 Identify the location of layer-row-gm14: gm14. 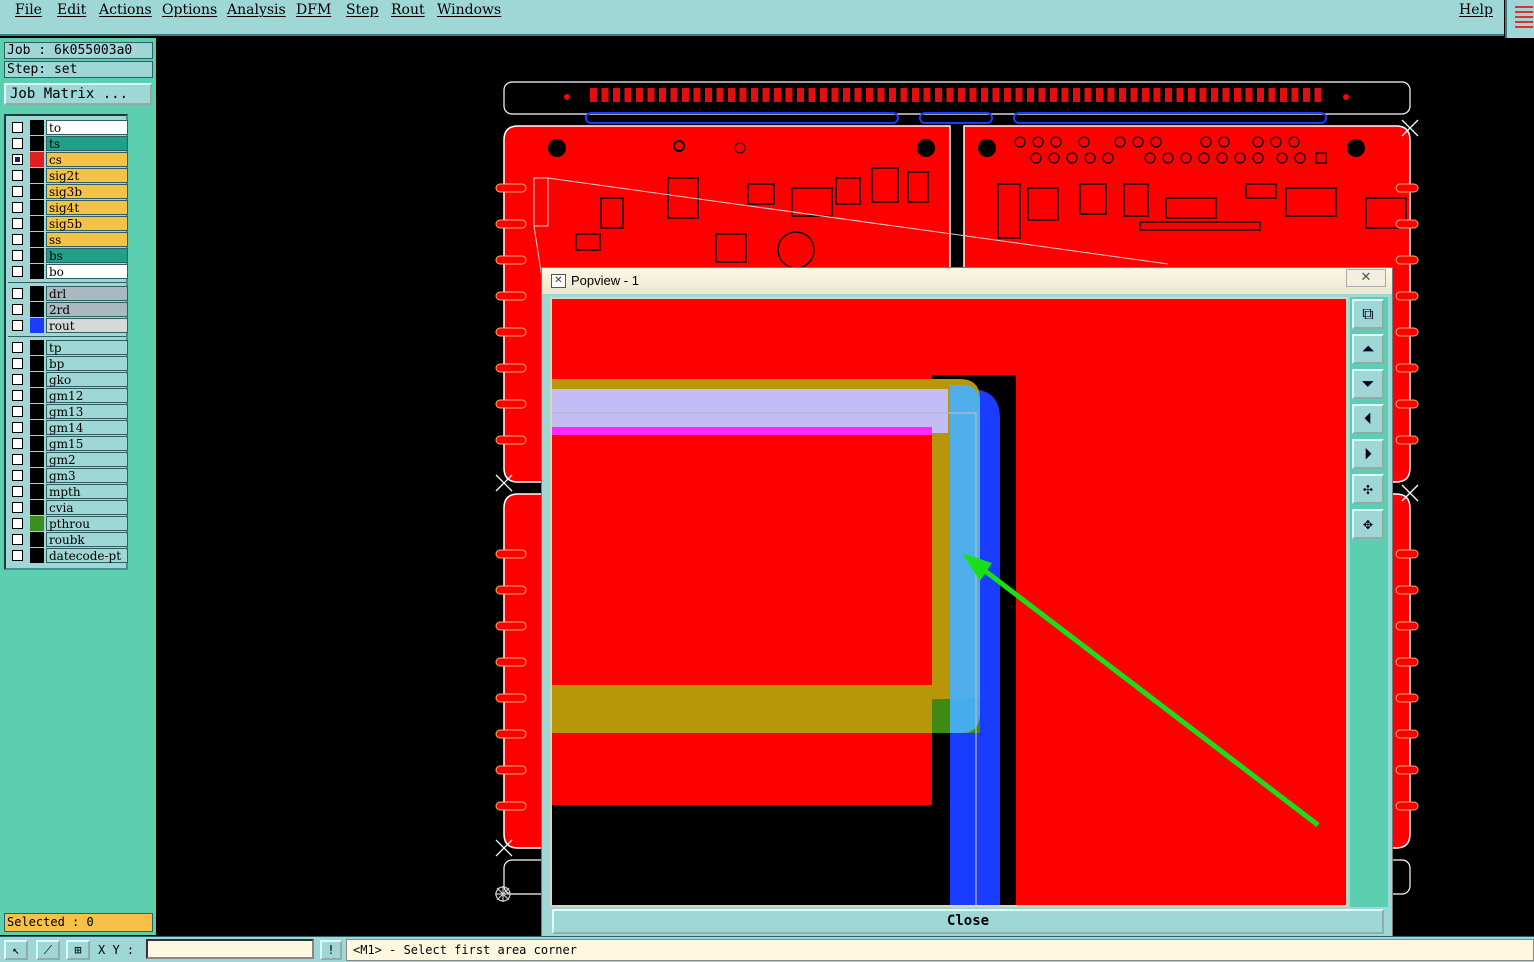
(69, 427).